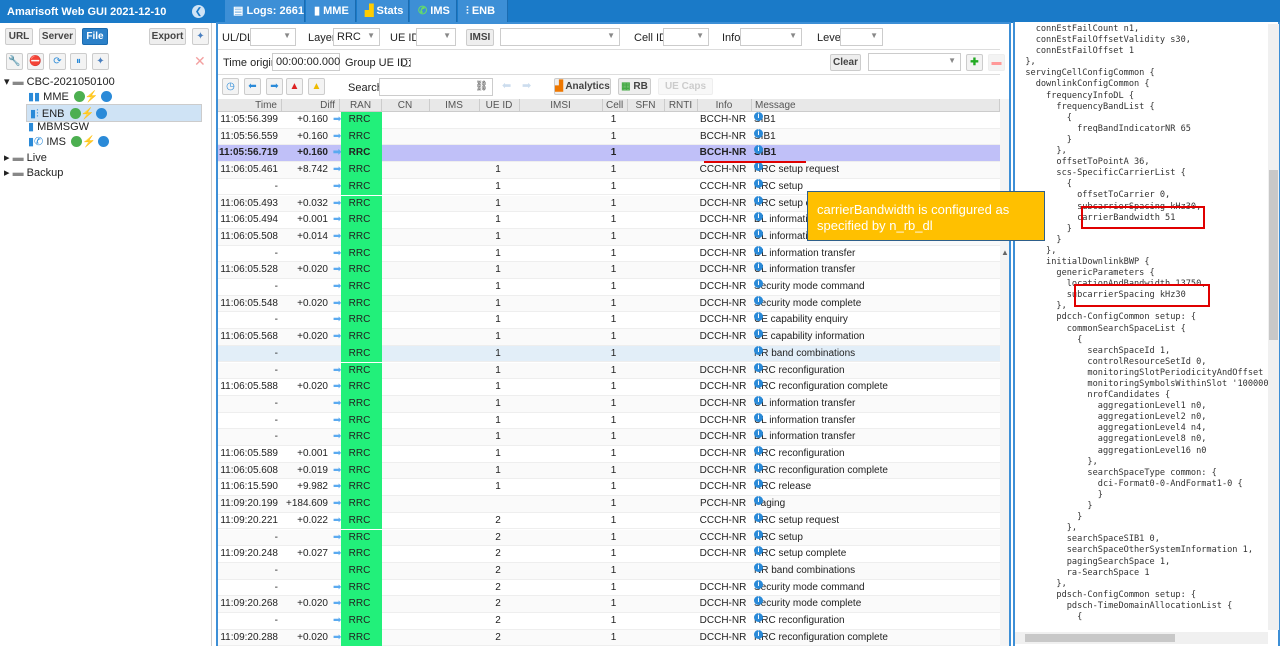 The image size is (1280, 646). I want to click on tab-logs: ▤ Logs: 2661, so click(265, 11).